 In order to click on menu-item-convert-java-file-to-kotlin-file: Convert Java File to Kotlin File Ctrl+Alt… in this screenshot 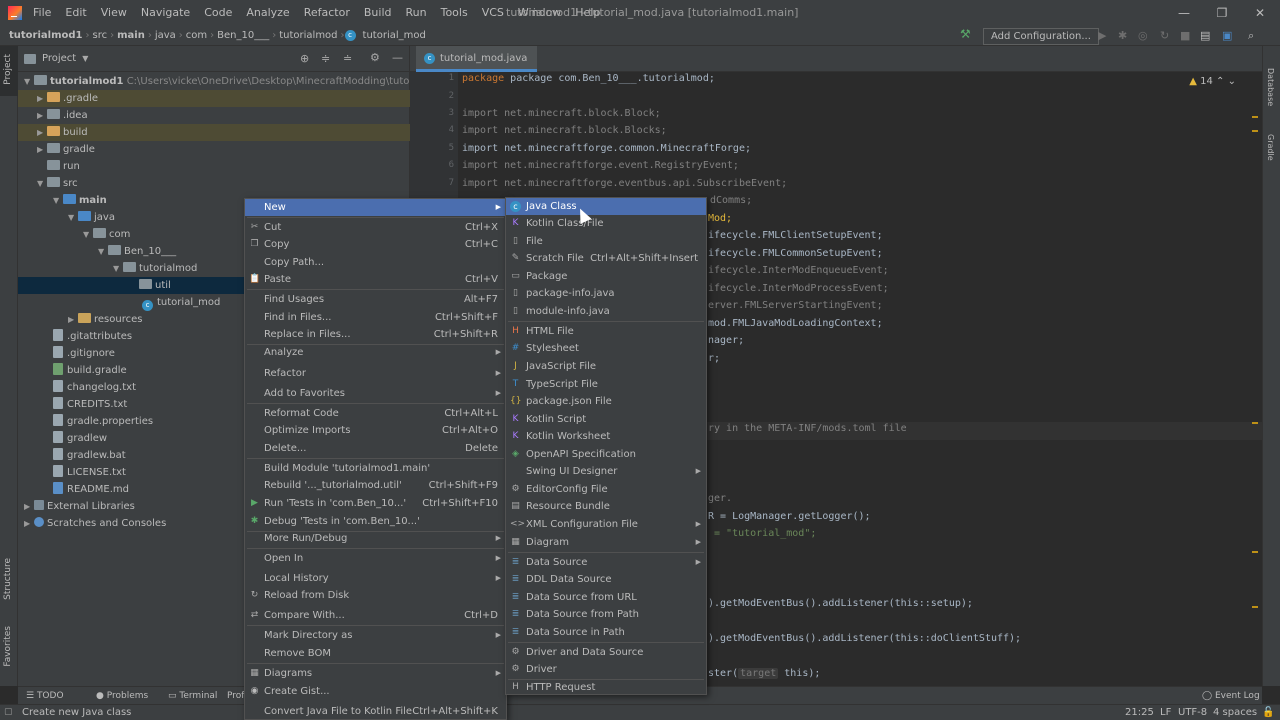, I will do `click(375, 711)`.